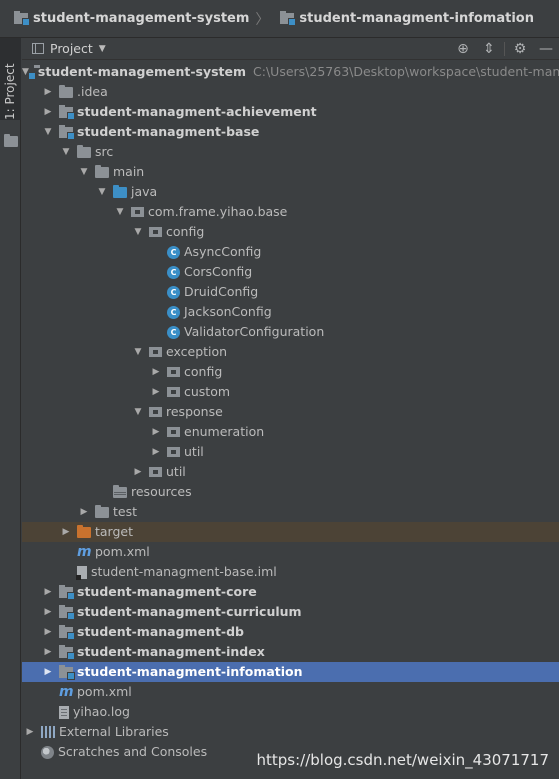 Image resolution: width=559 pixels, height=779 pixels. I want to click on tree-node: resources, so click(290, 492).